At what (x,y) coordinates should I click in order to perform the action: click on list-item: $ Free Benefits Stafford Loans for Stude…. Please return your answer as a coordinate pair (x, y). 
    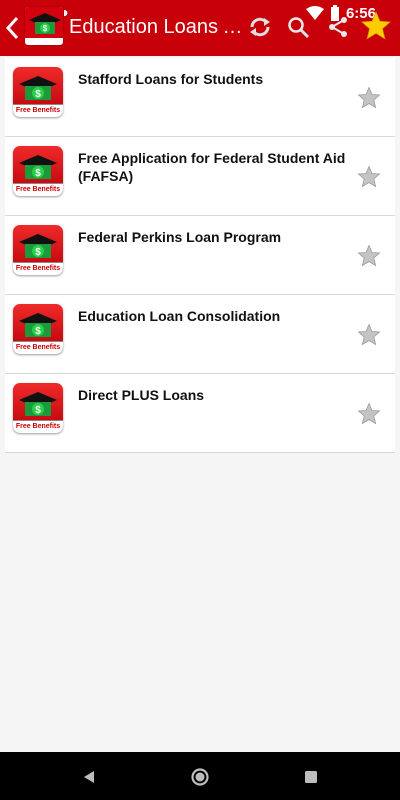
    Looking at the image, I should click on (200, 97).